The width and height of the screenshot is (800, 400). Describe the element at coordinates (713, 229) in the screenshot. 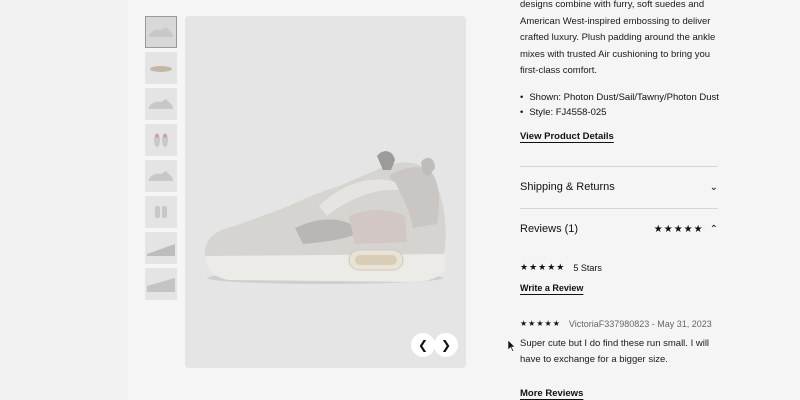

I see `chevron-up-icon: ⌃` at that location.